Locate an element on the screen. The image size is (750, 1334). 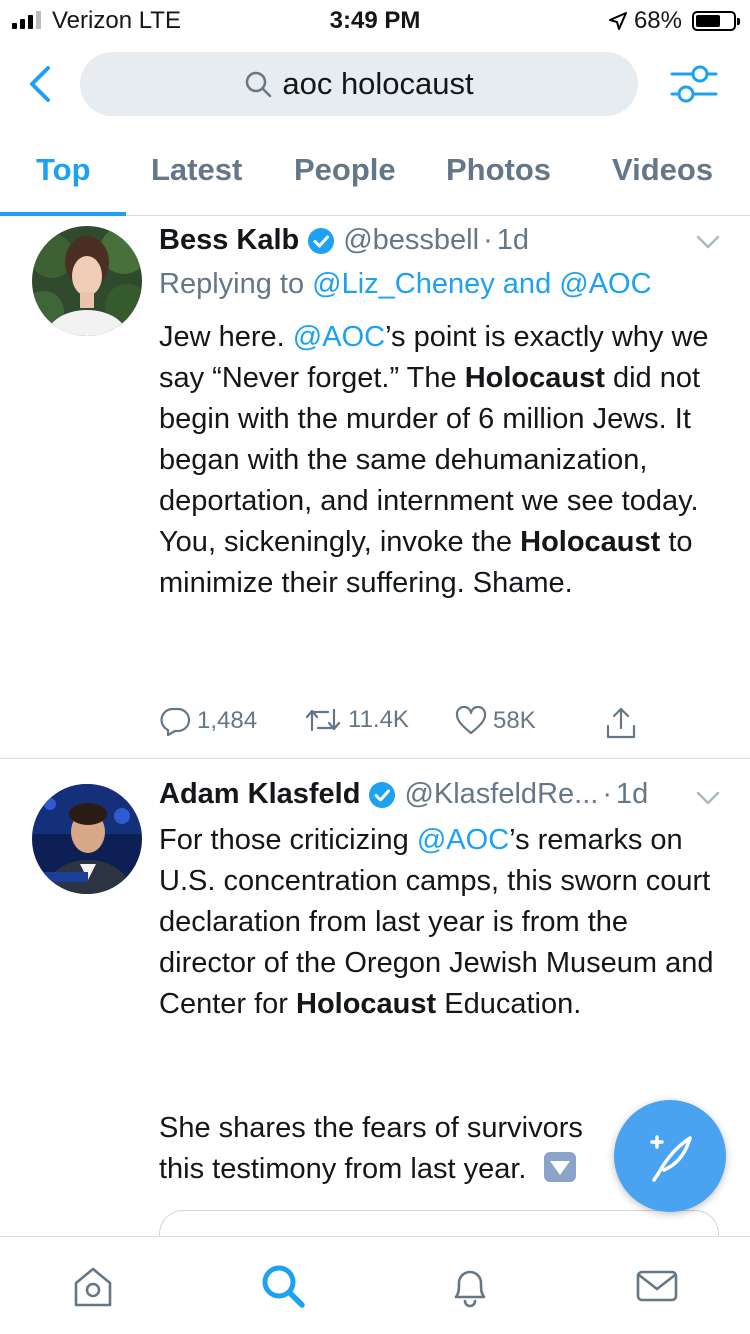
down-arrow-emoji-icon is located at coordinates (559, 1167).